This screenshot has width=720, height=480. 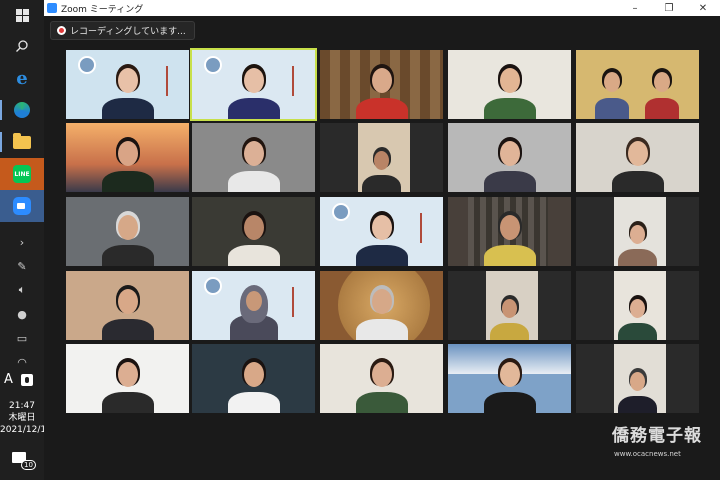 I want to click on line-app-icon: LINE, so click(x=22, y=174).